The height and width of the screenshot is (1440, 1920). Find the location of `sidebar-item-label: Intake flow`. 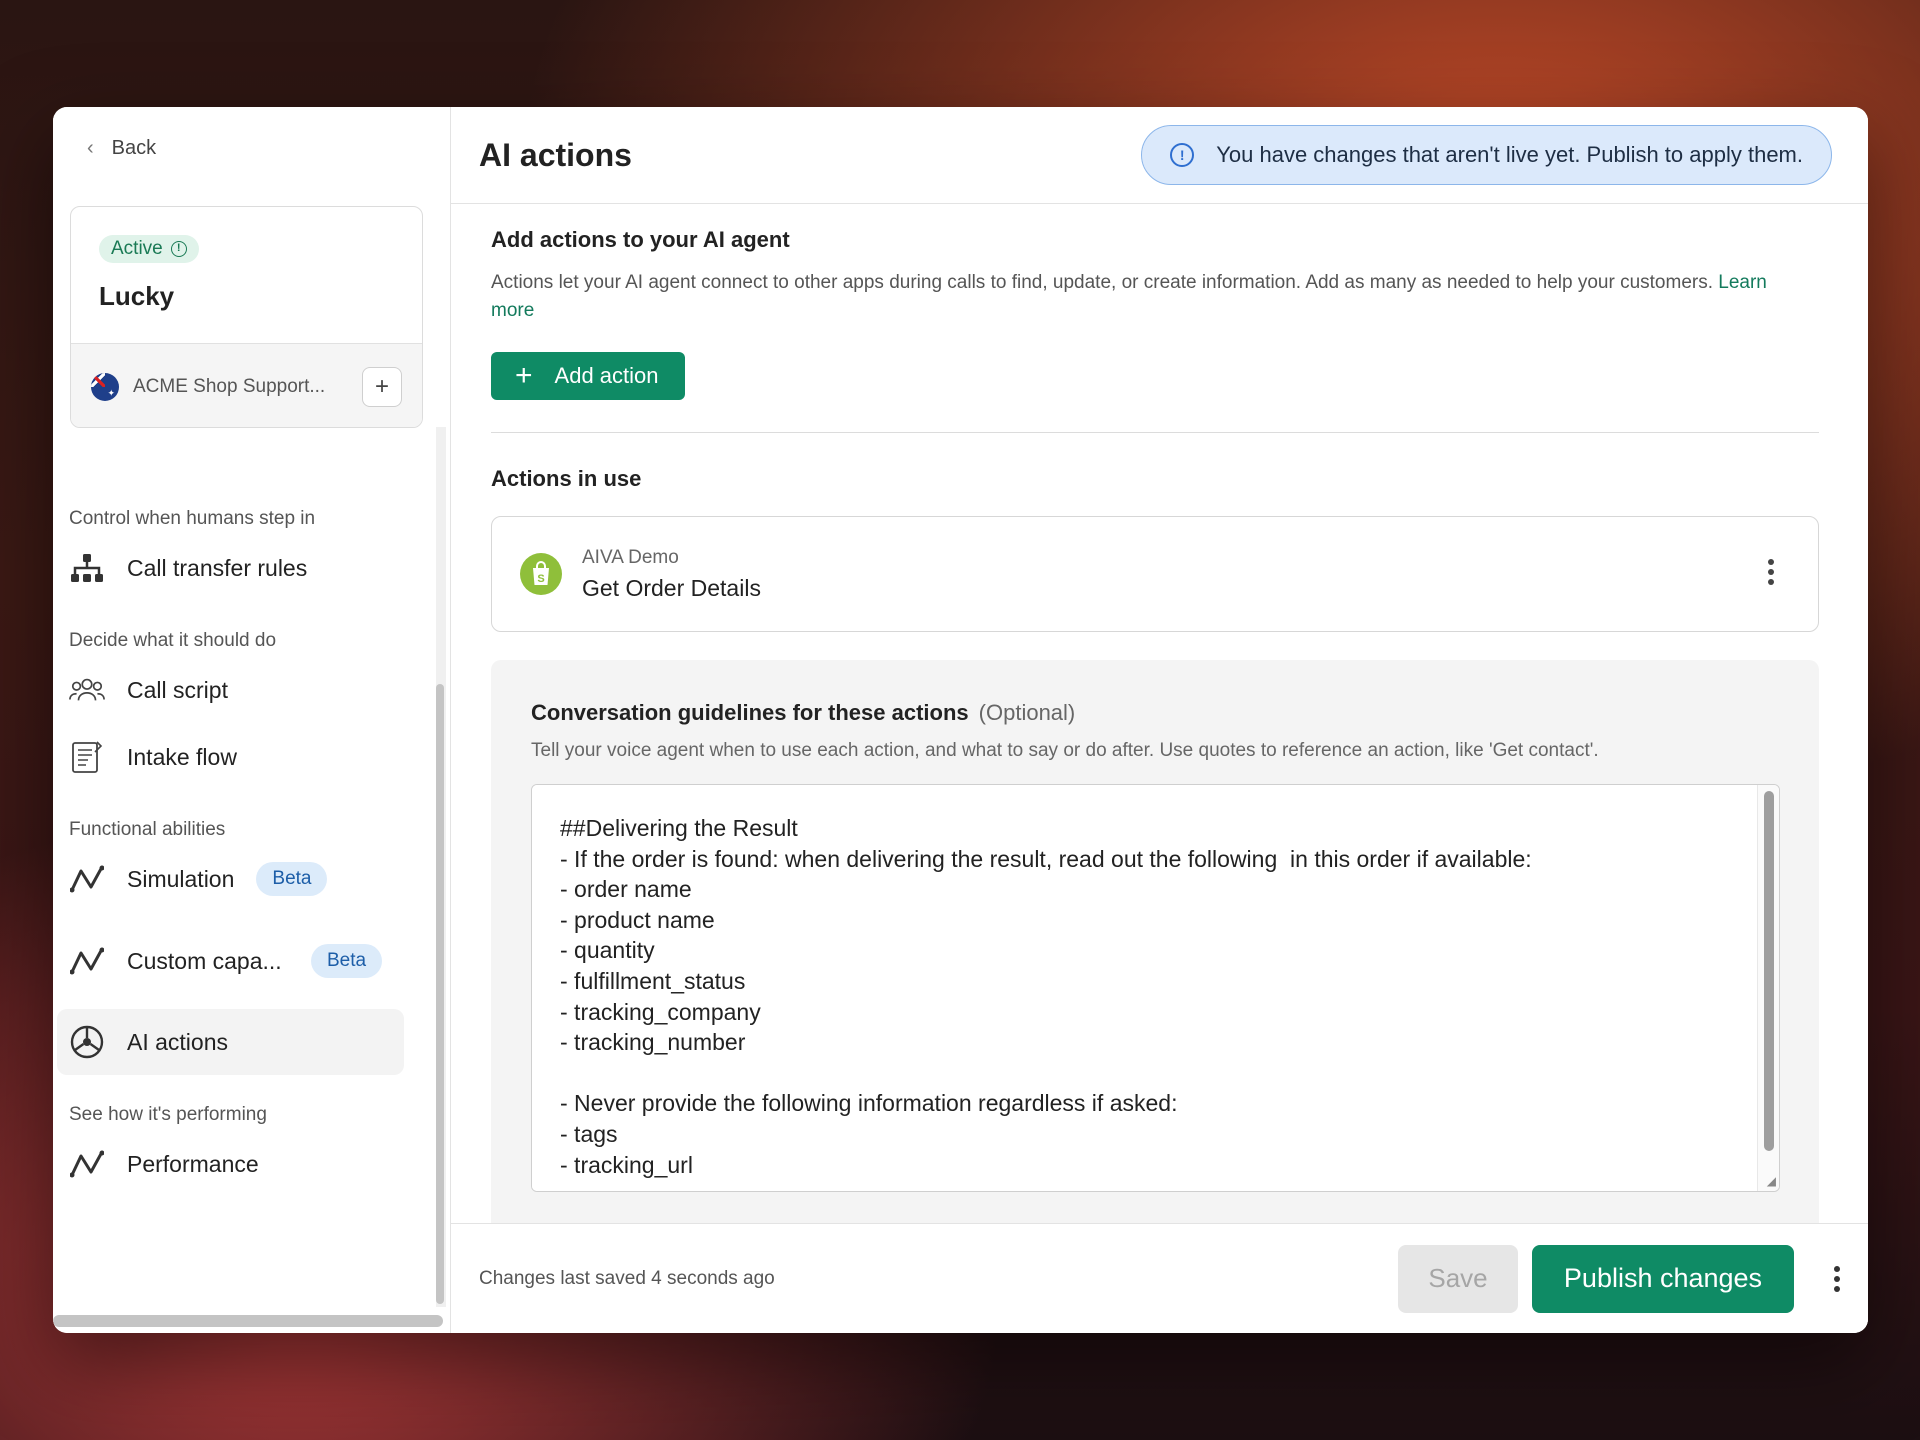

sidebar-item-label: Intake flow is located at coordinates (182, 756).